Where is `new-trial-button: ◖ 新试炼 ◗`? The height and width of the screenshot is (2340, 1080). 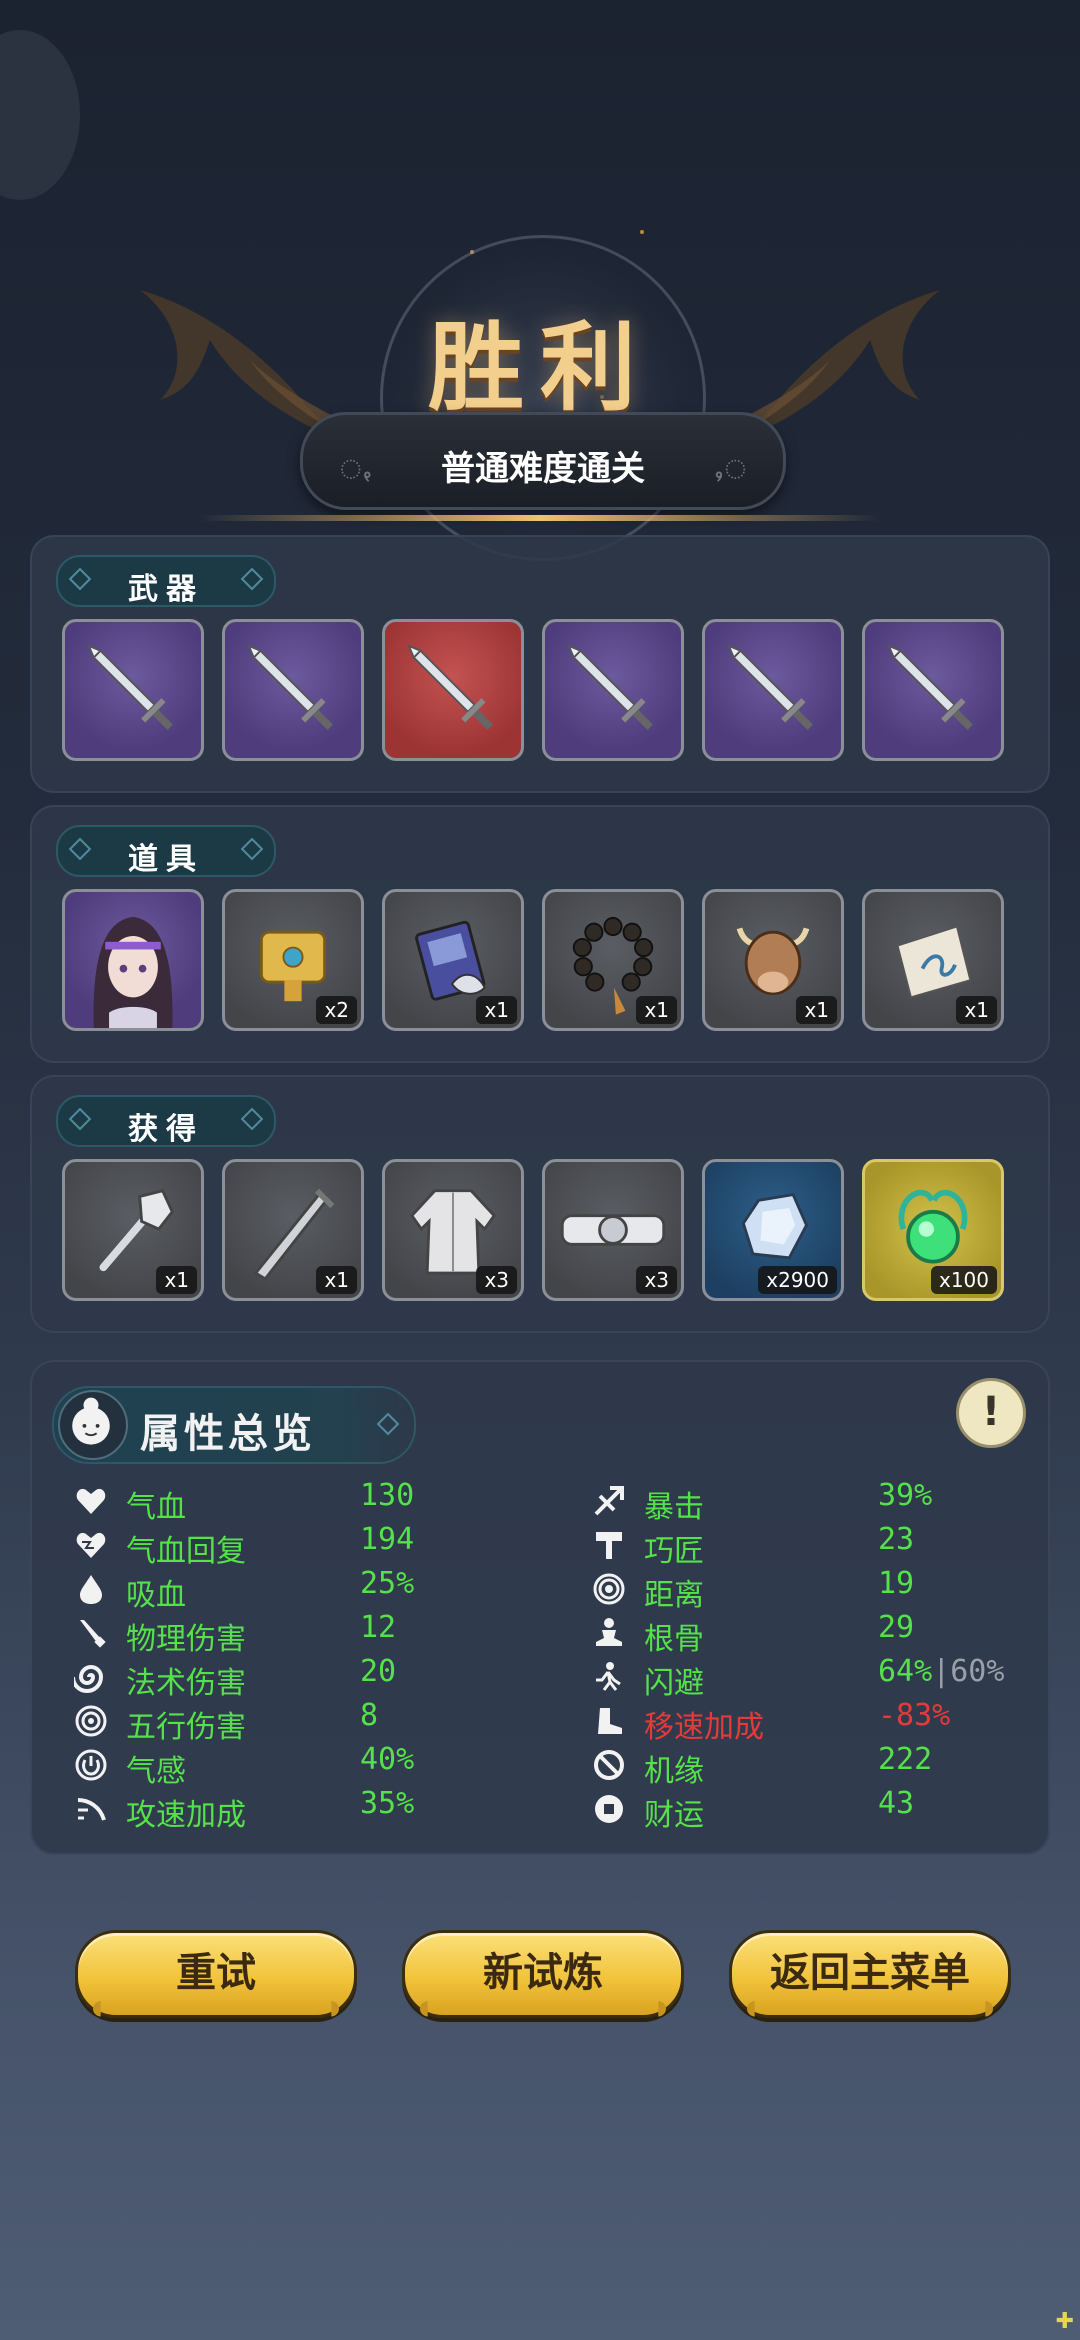 new-trial-button: ◖ 新试炼 ◗ is located at coordinates (543, 1974).